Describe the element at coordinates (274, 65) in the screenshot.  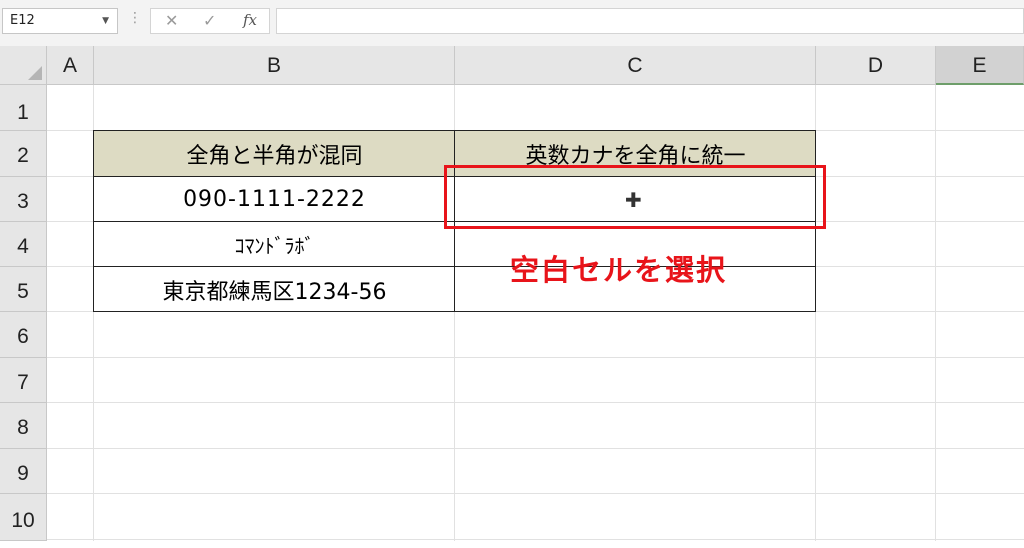
I see `column-header-b: B` at that location.